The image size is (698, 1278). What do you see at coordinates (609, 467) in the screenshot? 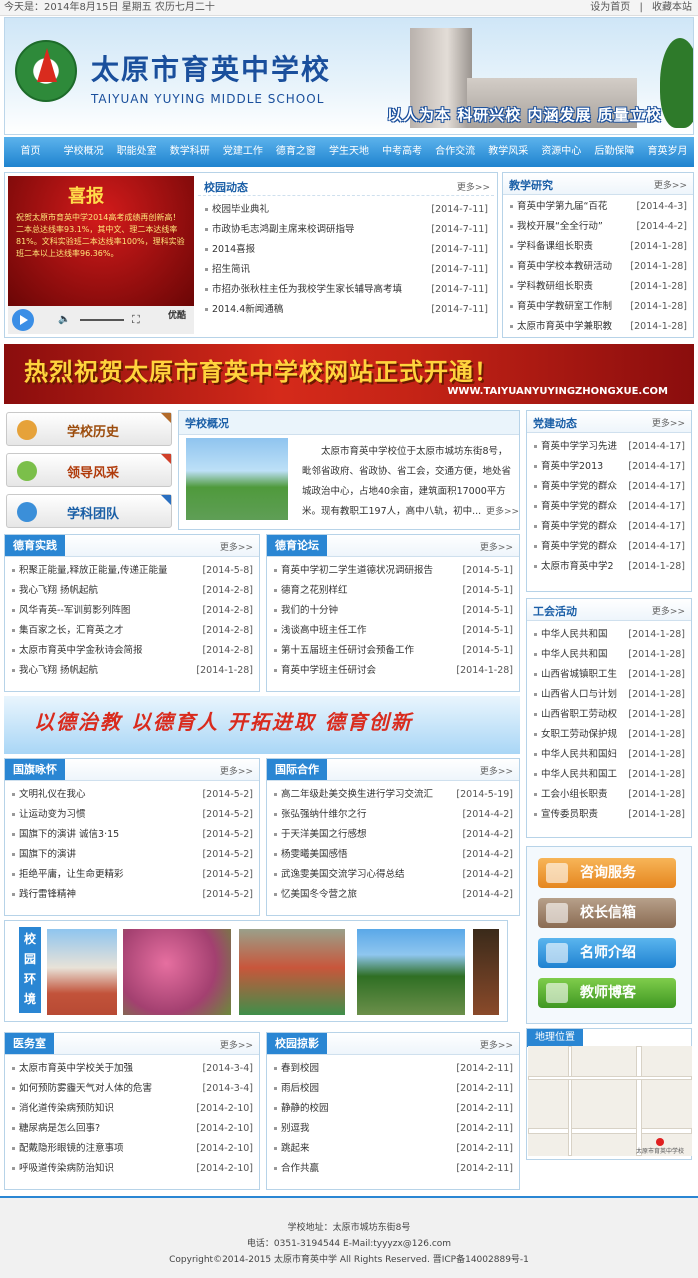
I see `list-item: 育英中学2013 [2014-4-17]` at bounding box center [609, 467].